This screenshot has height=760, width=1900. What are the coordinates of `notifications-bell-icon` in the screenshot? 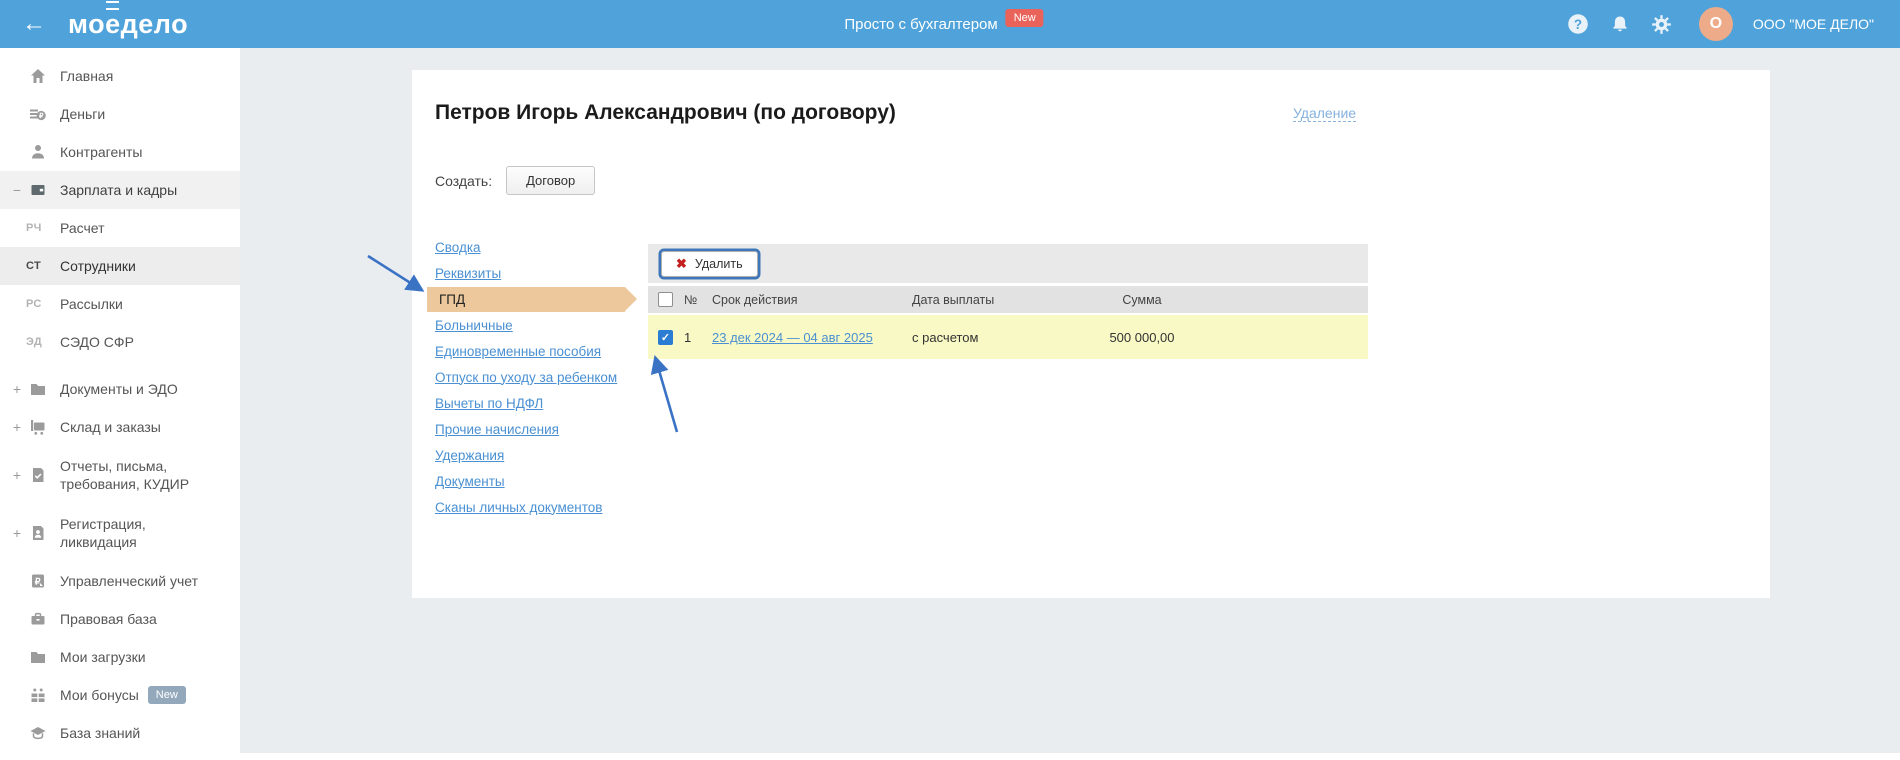 It's located at (1620, 24).